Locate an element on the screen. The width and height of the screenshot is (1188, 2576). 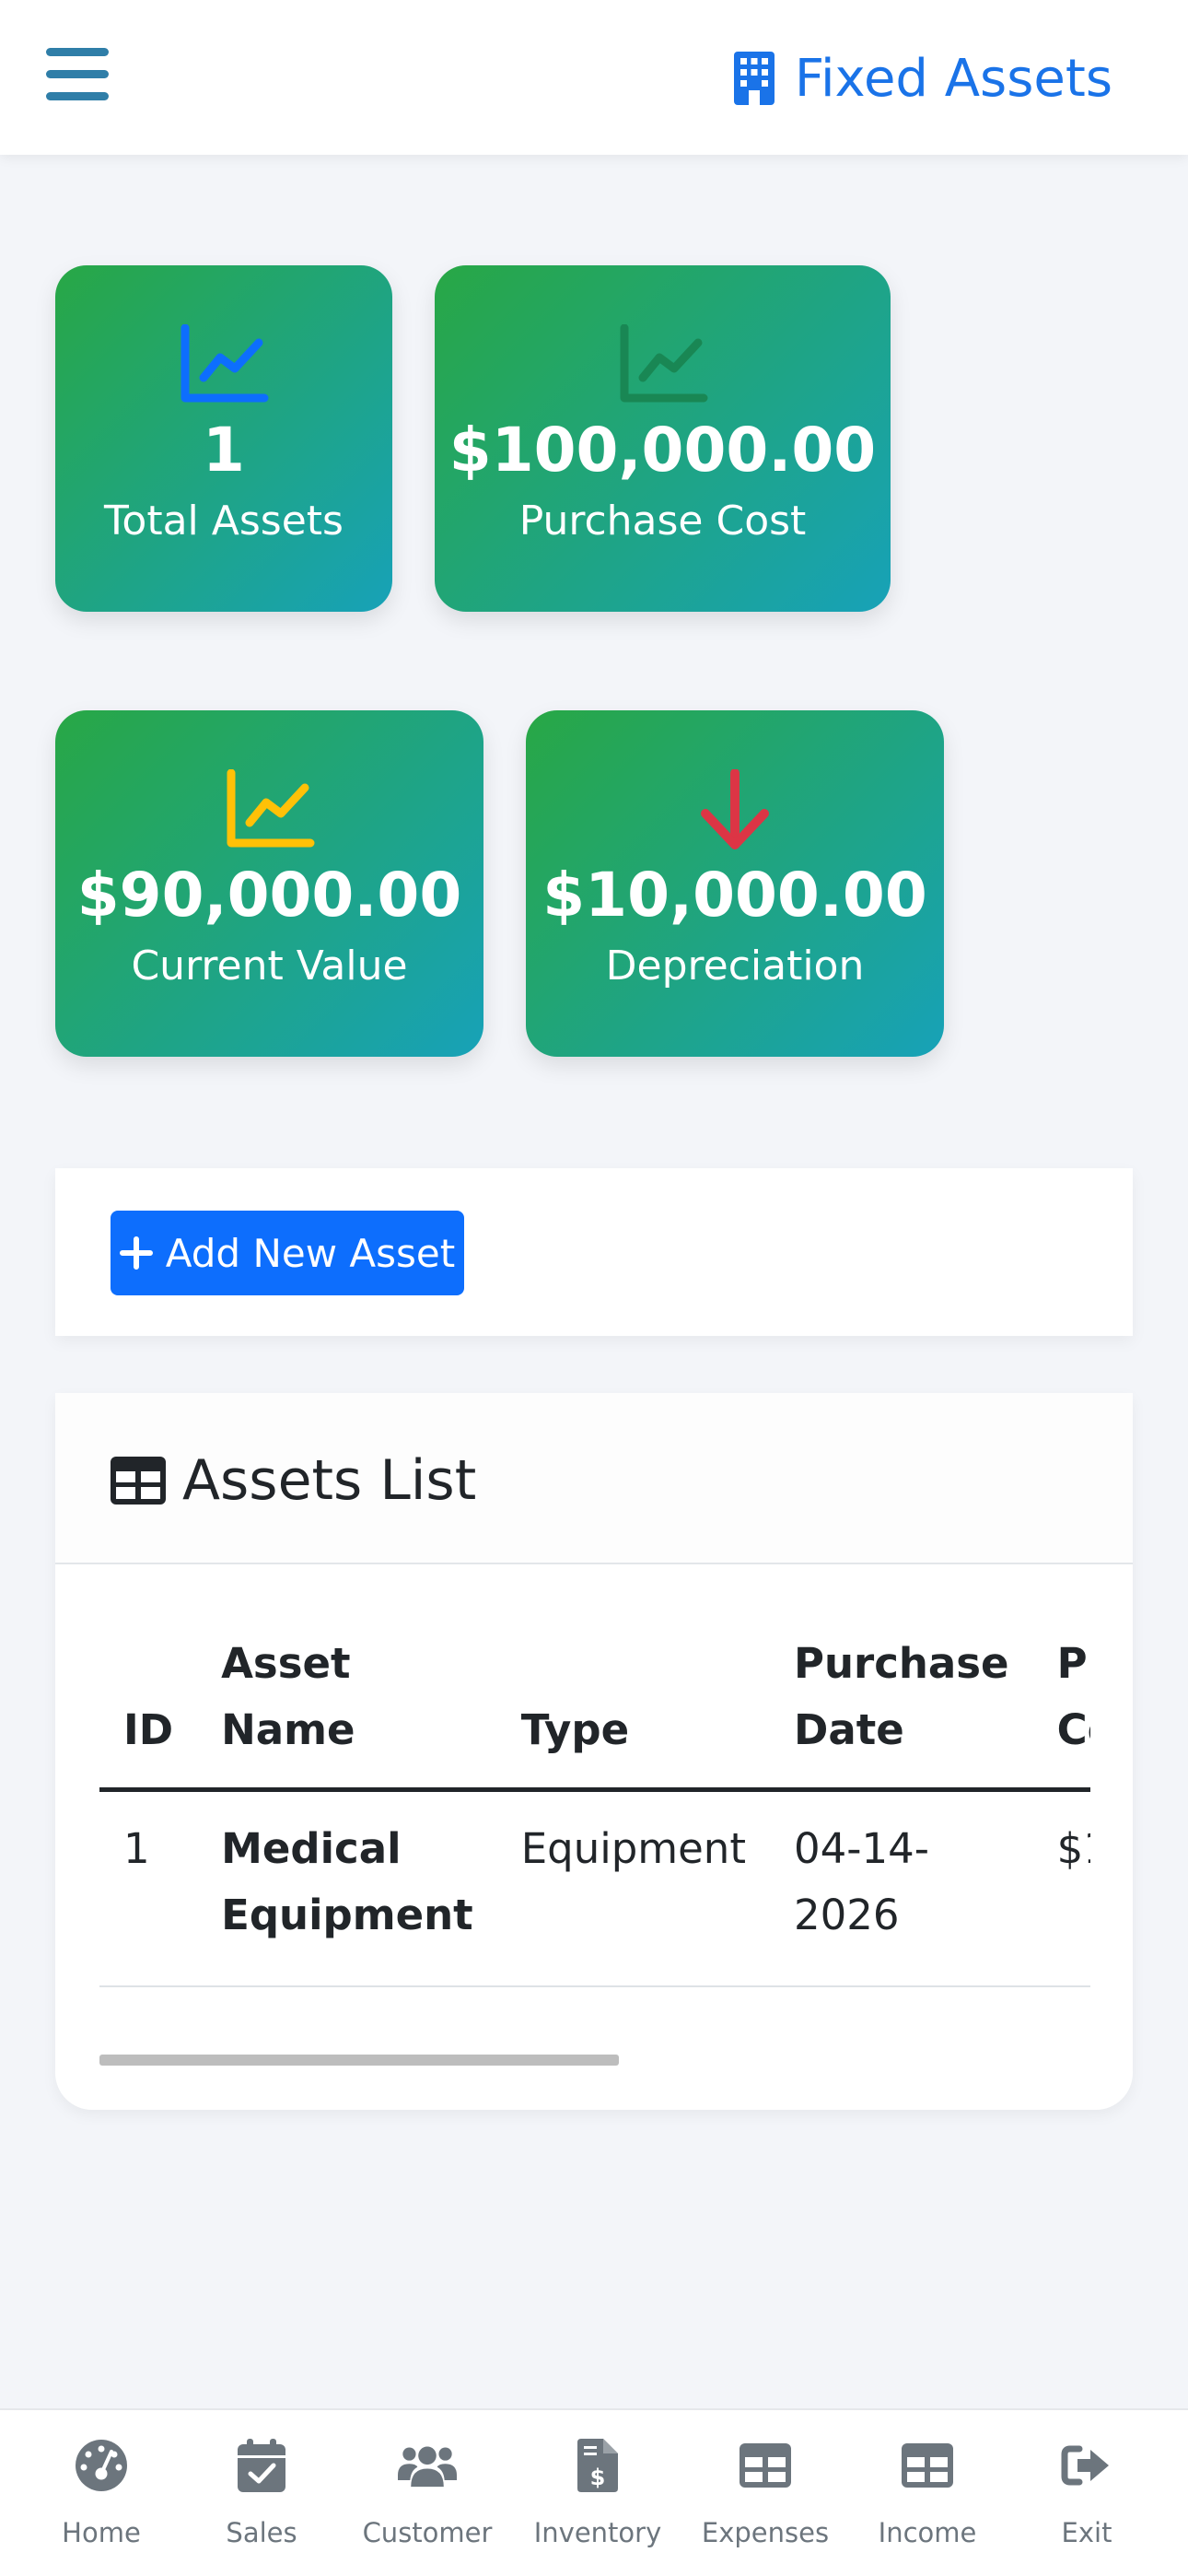
depreciation-value: $10,000.00 is located at coordinates (734, 895).